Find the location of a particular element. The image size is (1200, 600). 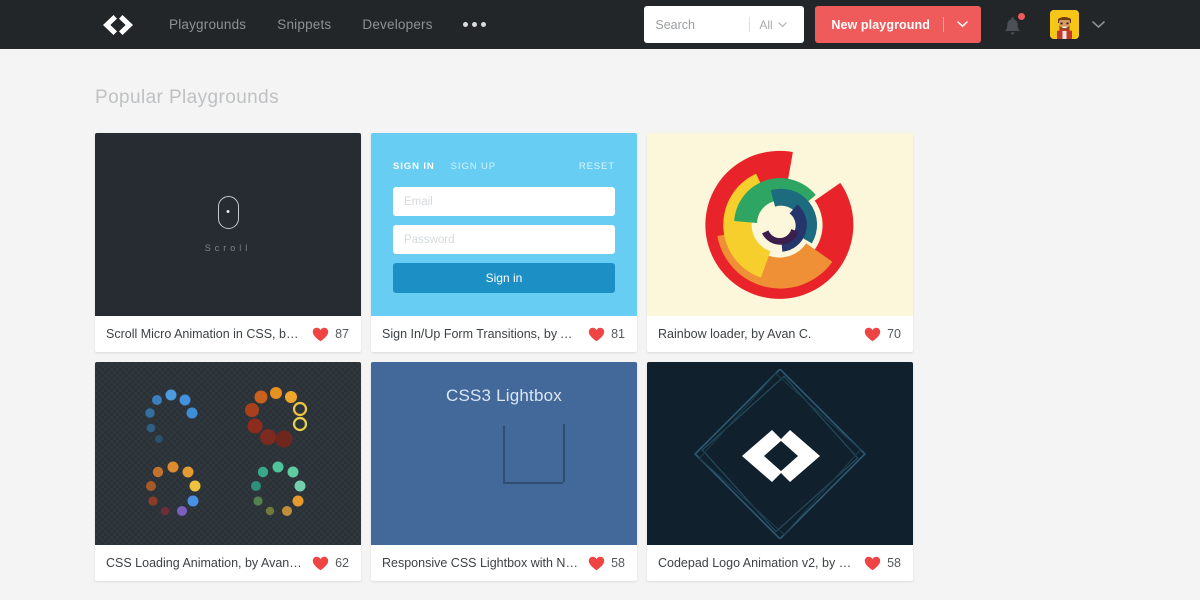

search-filter-dropdown: All is located at coordinates (773, 24).